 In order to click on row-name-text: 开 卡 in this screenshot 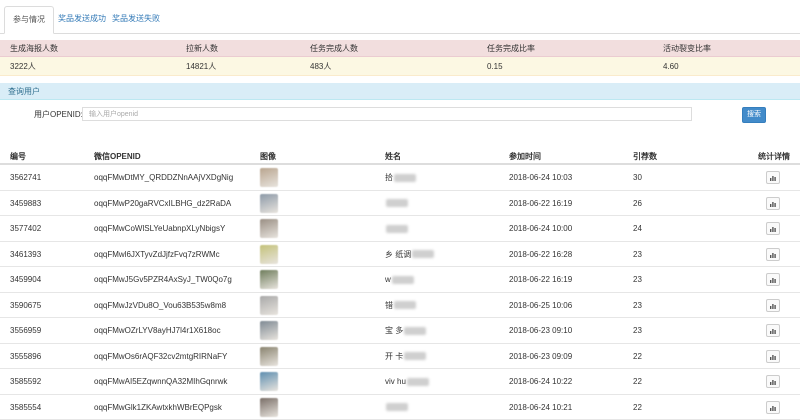, I will do `click(394, 356)`.